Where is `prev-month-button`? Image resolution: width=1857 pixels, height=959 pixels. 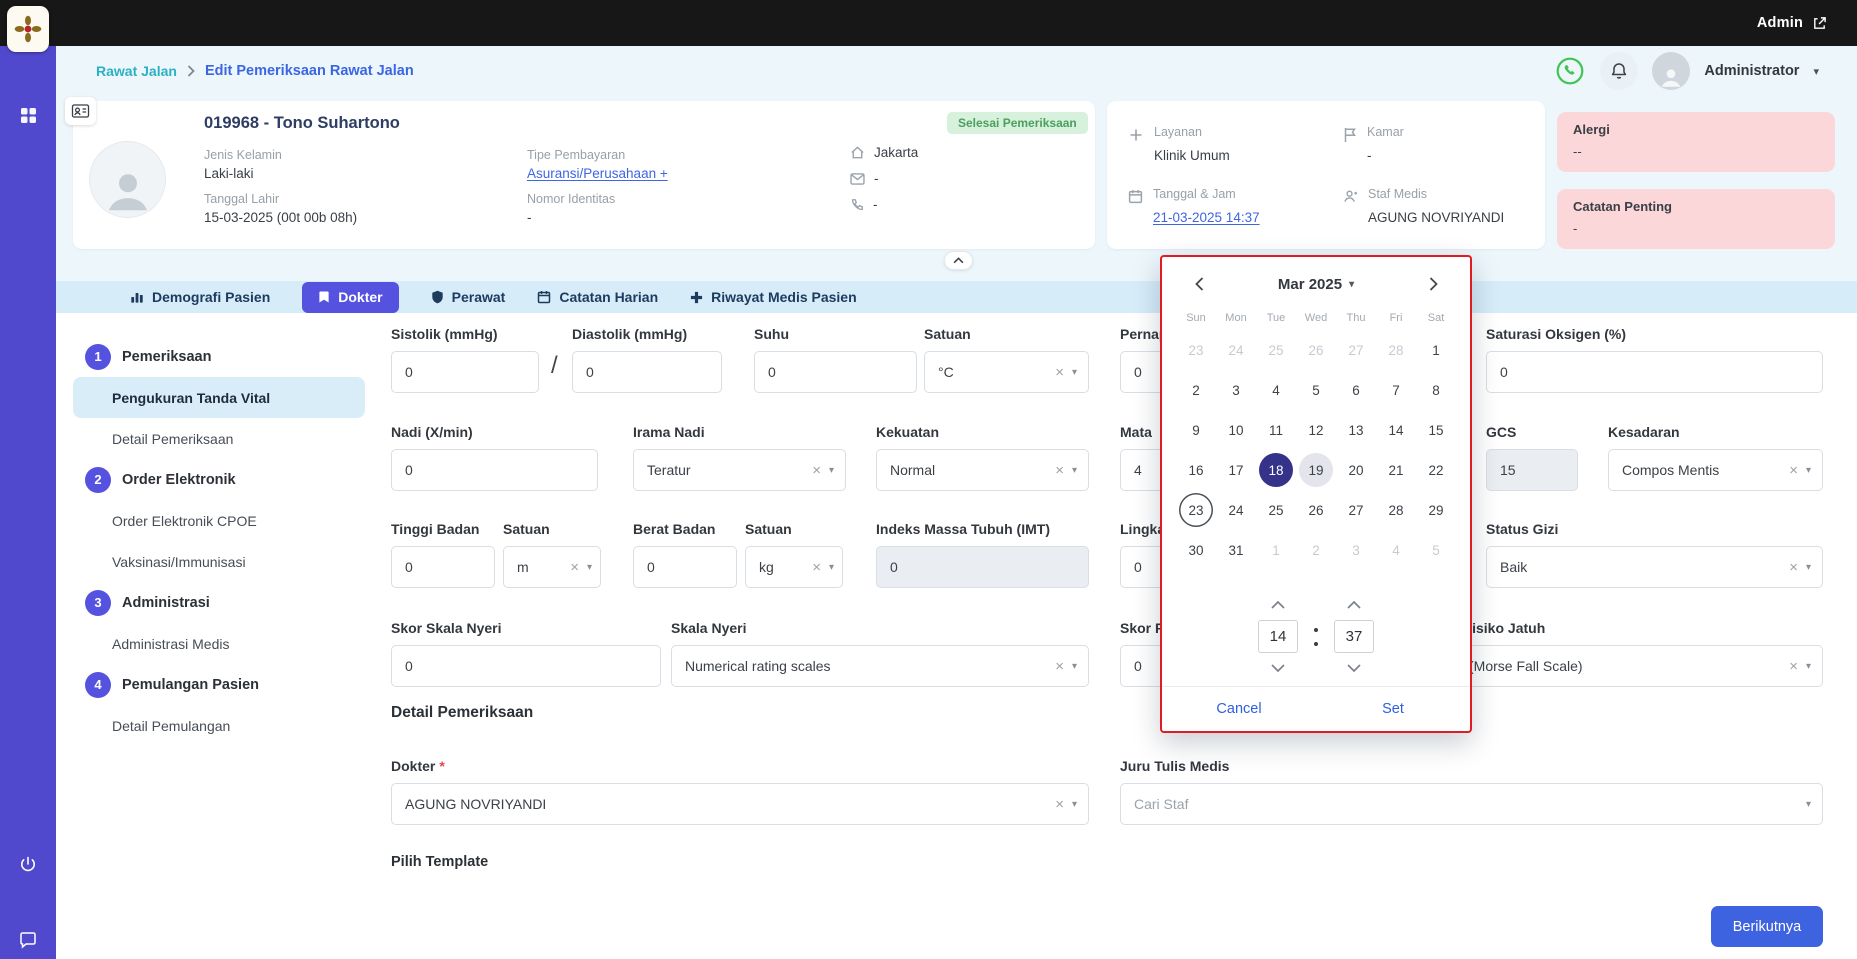
prev-month-button is located at coordinates (1199, 284).